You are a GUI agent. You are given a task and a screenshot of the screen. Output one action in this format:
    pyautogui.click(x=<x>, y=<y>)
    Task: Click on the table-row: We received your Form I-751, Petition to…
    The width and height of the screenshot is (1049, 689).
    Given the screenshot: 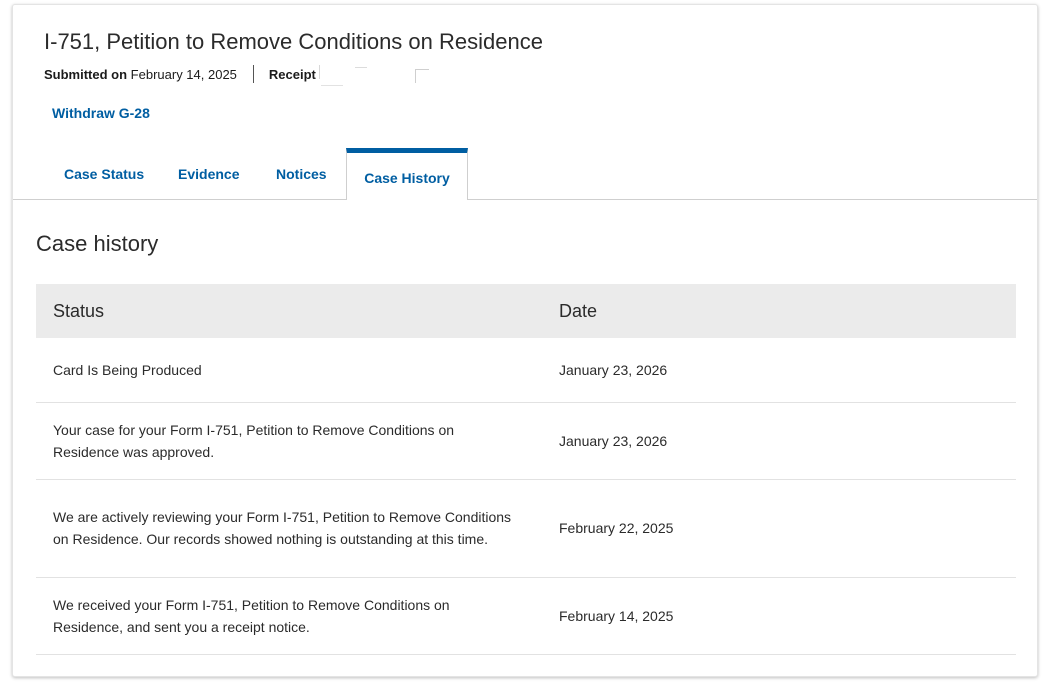 What is the action you would take?
    pyautogui.click(x=526, y=616)
    